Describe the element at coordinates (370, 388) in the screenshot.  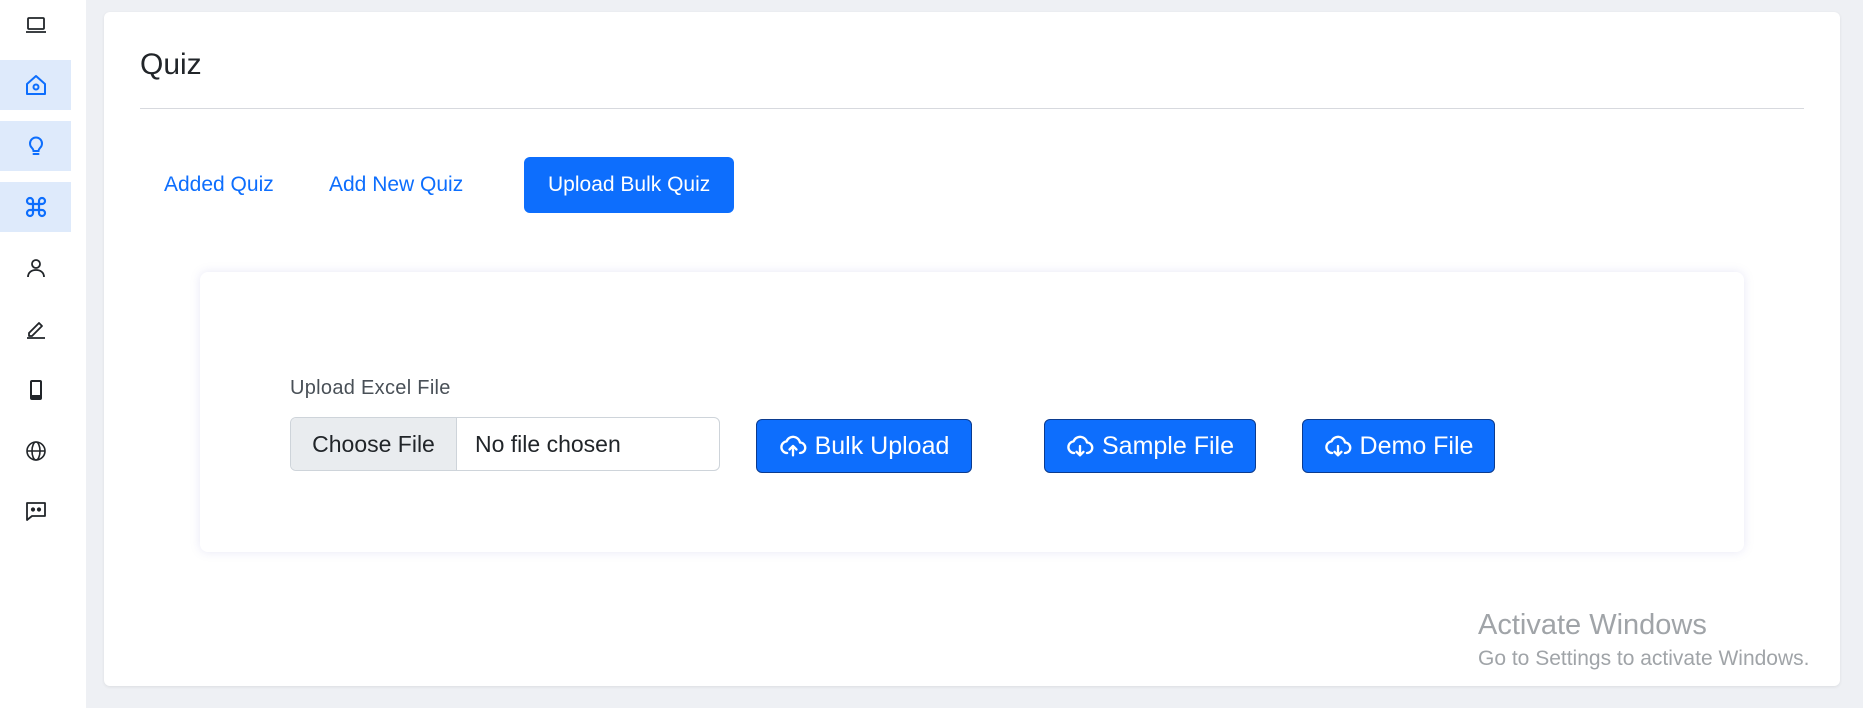
I see `upload-excel-label: Upload Excel File` at that location.